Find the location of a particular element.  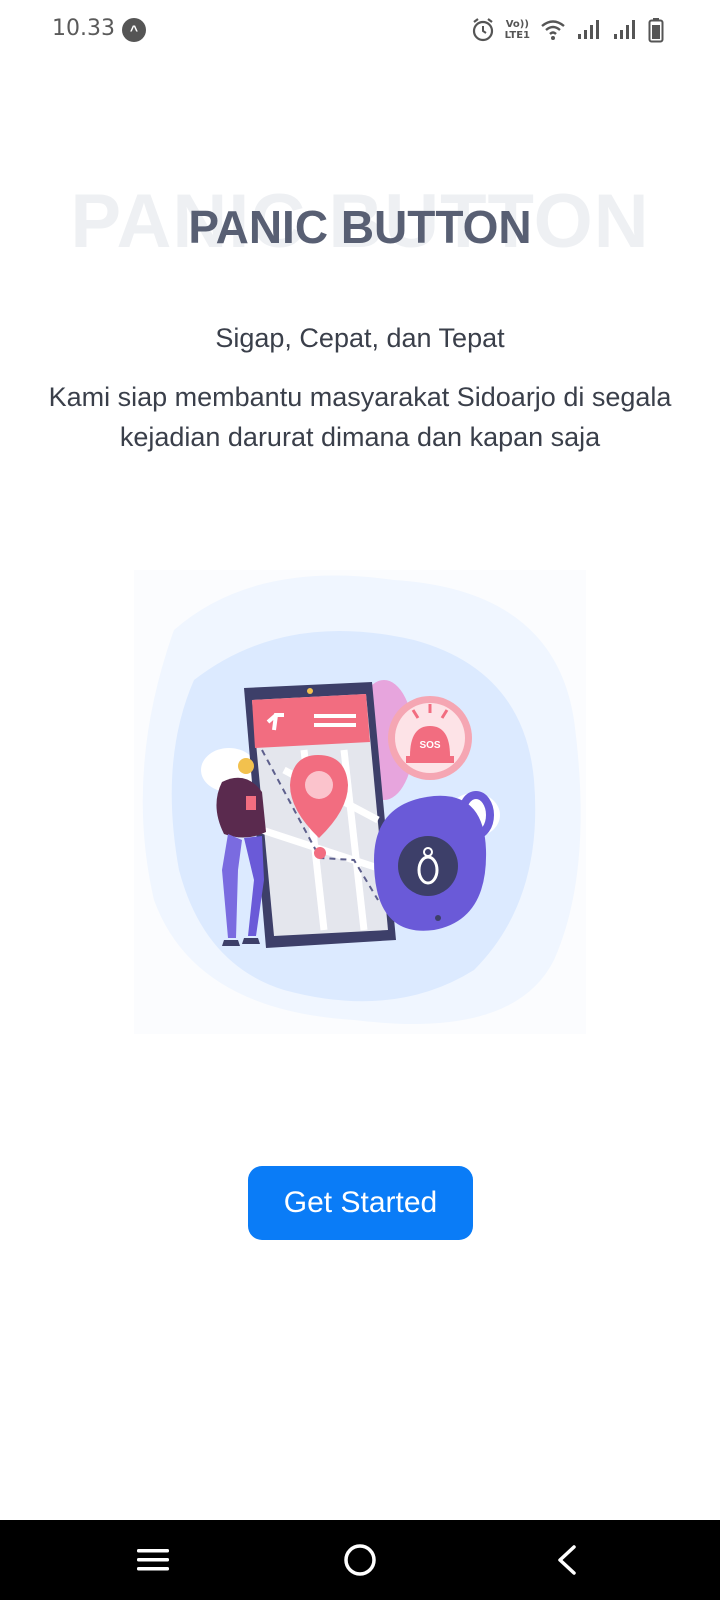

get-started-button: Get Started is located at coordinates (360, 1203).